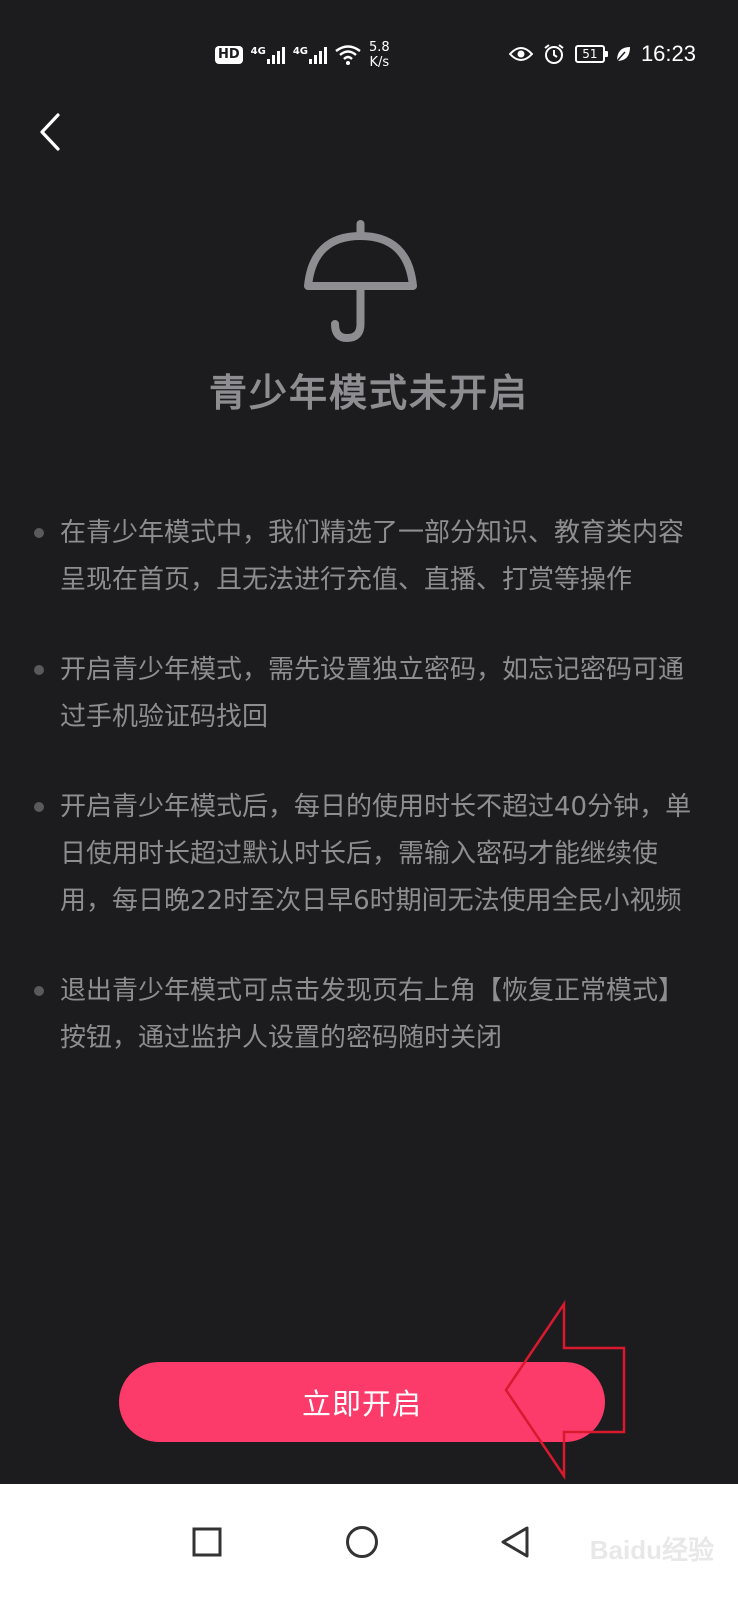 The image size is (738, 1600). Describe the element at coordinates (360, 281) in the screenshot. I see `umbrella-icon` at that location.